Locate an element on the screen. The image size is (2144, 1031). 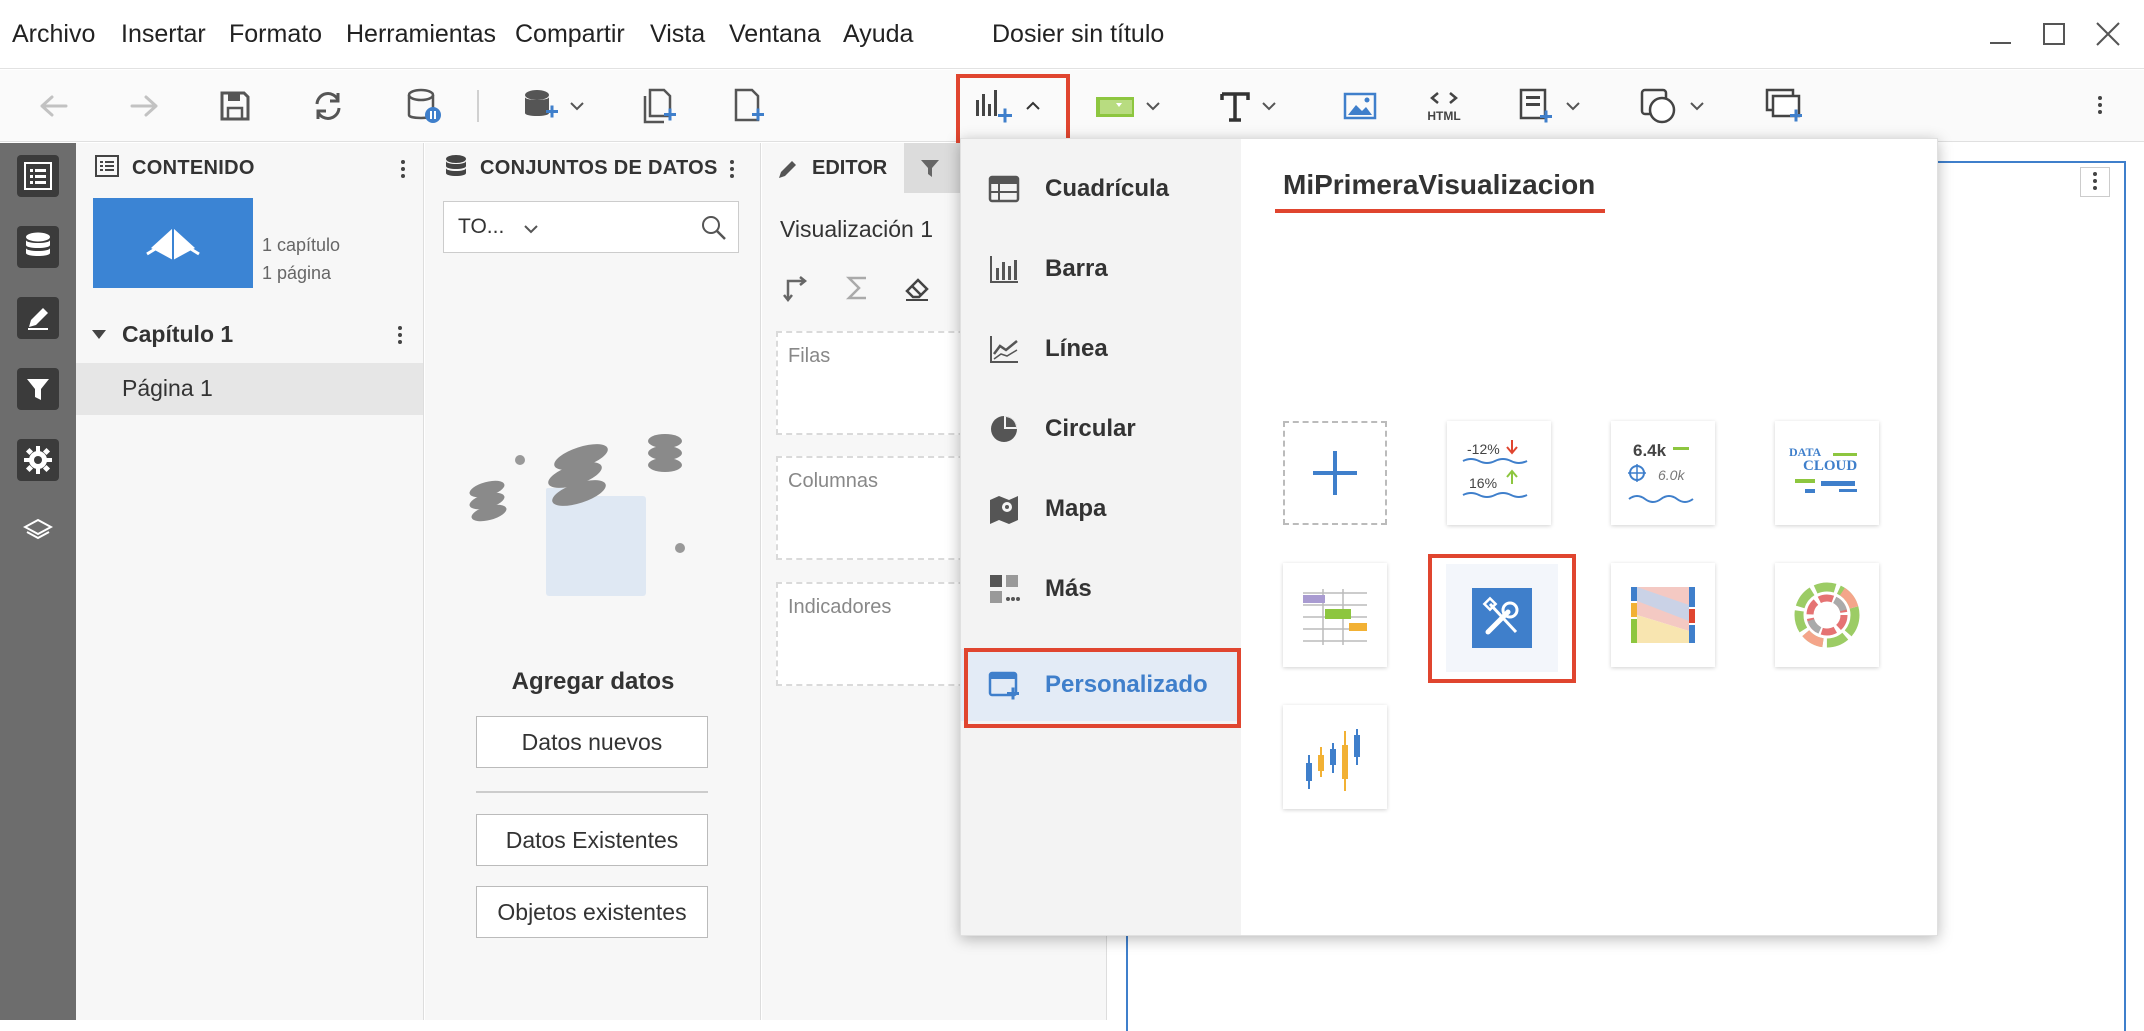
menu-insertar: Insertar is located at coordinates (163, 34).